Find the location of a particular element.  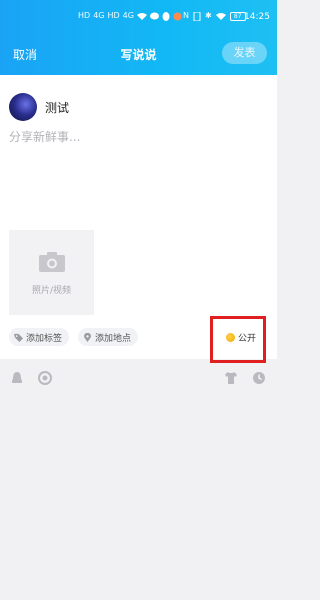

status-bar: HD 4G HD 4G N ✱ 87 14:25 is located at coordinates (138, 17).